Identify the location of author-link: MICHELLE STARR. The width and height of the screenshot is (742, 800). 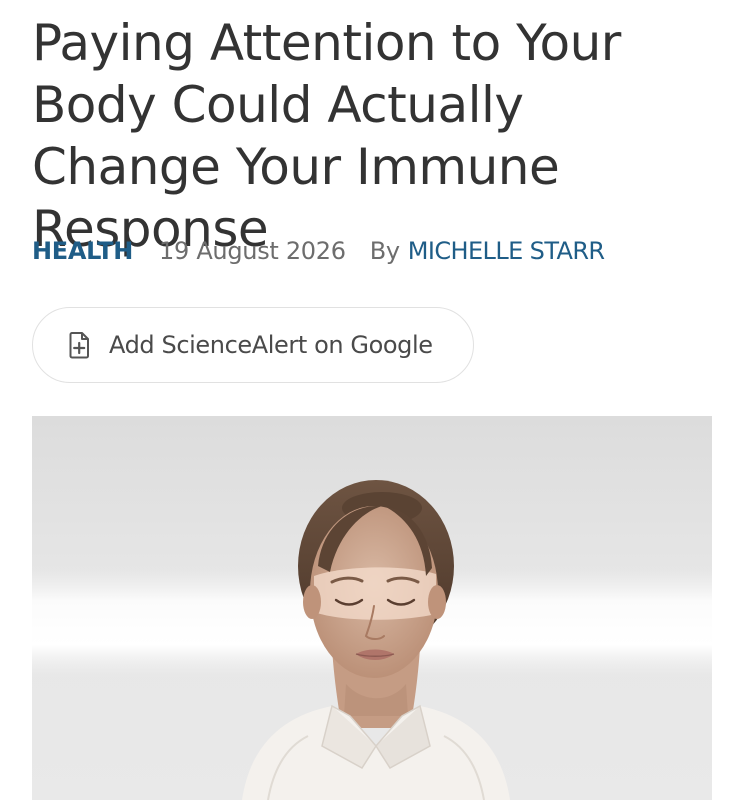
(506, 251).